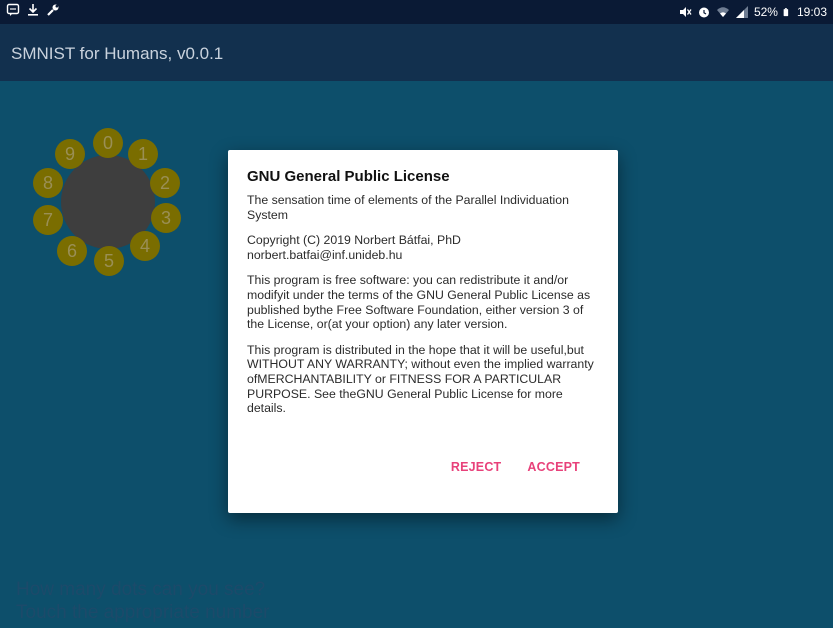 This screenshot has width=833, height=628. I want to click on prompt-line-2: Touch the appropriate number, so click(143, 612).